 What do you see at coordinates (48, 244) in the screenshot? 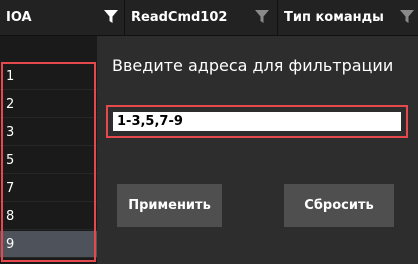
I see `list-item-selected: 9` at bounding box center [48, 244].